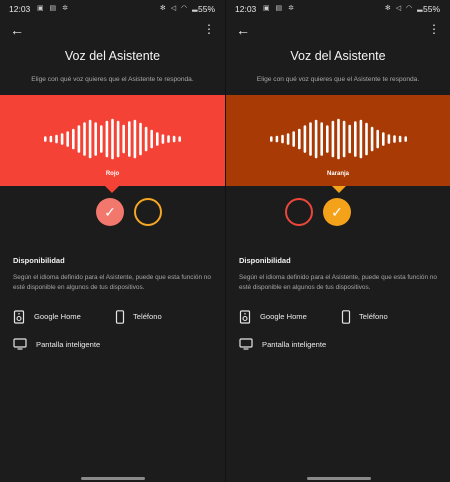 This screenshot has height=482, width=450. I want to click on color-swatch-red, so click(299, 212).